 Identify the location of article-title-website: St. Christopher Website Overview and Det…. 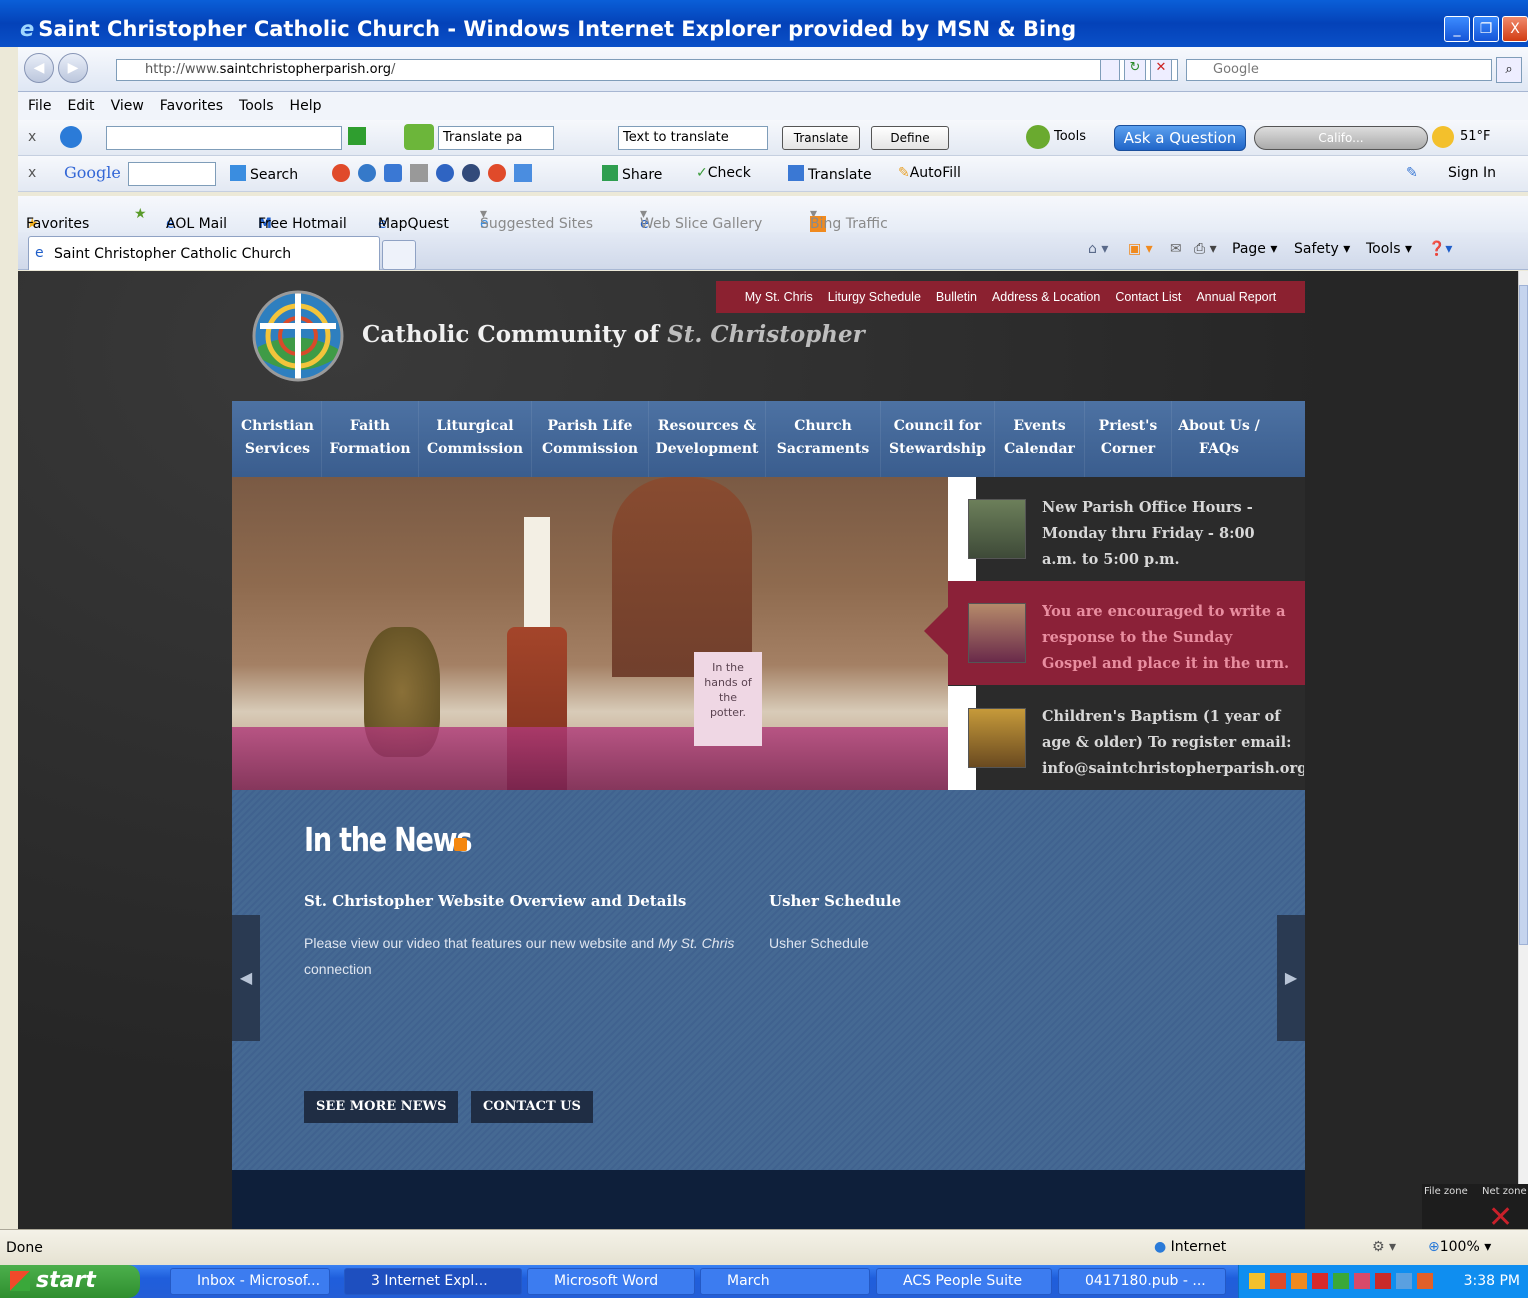
(495, 901).